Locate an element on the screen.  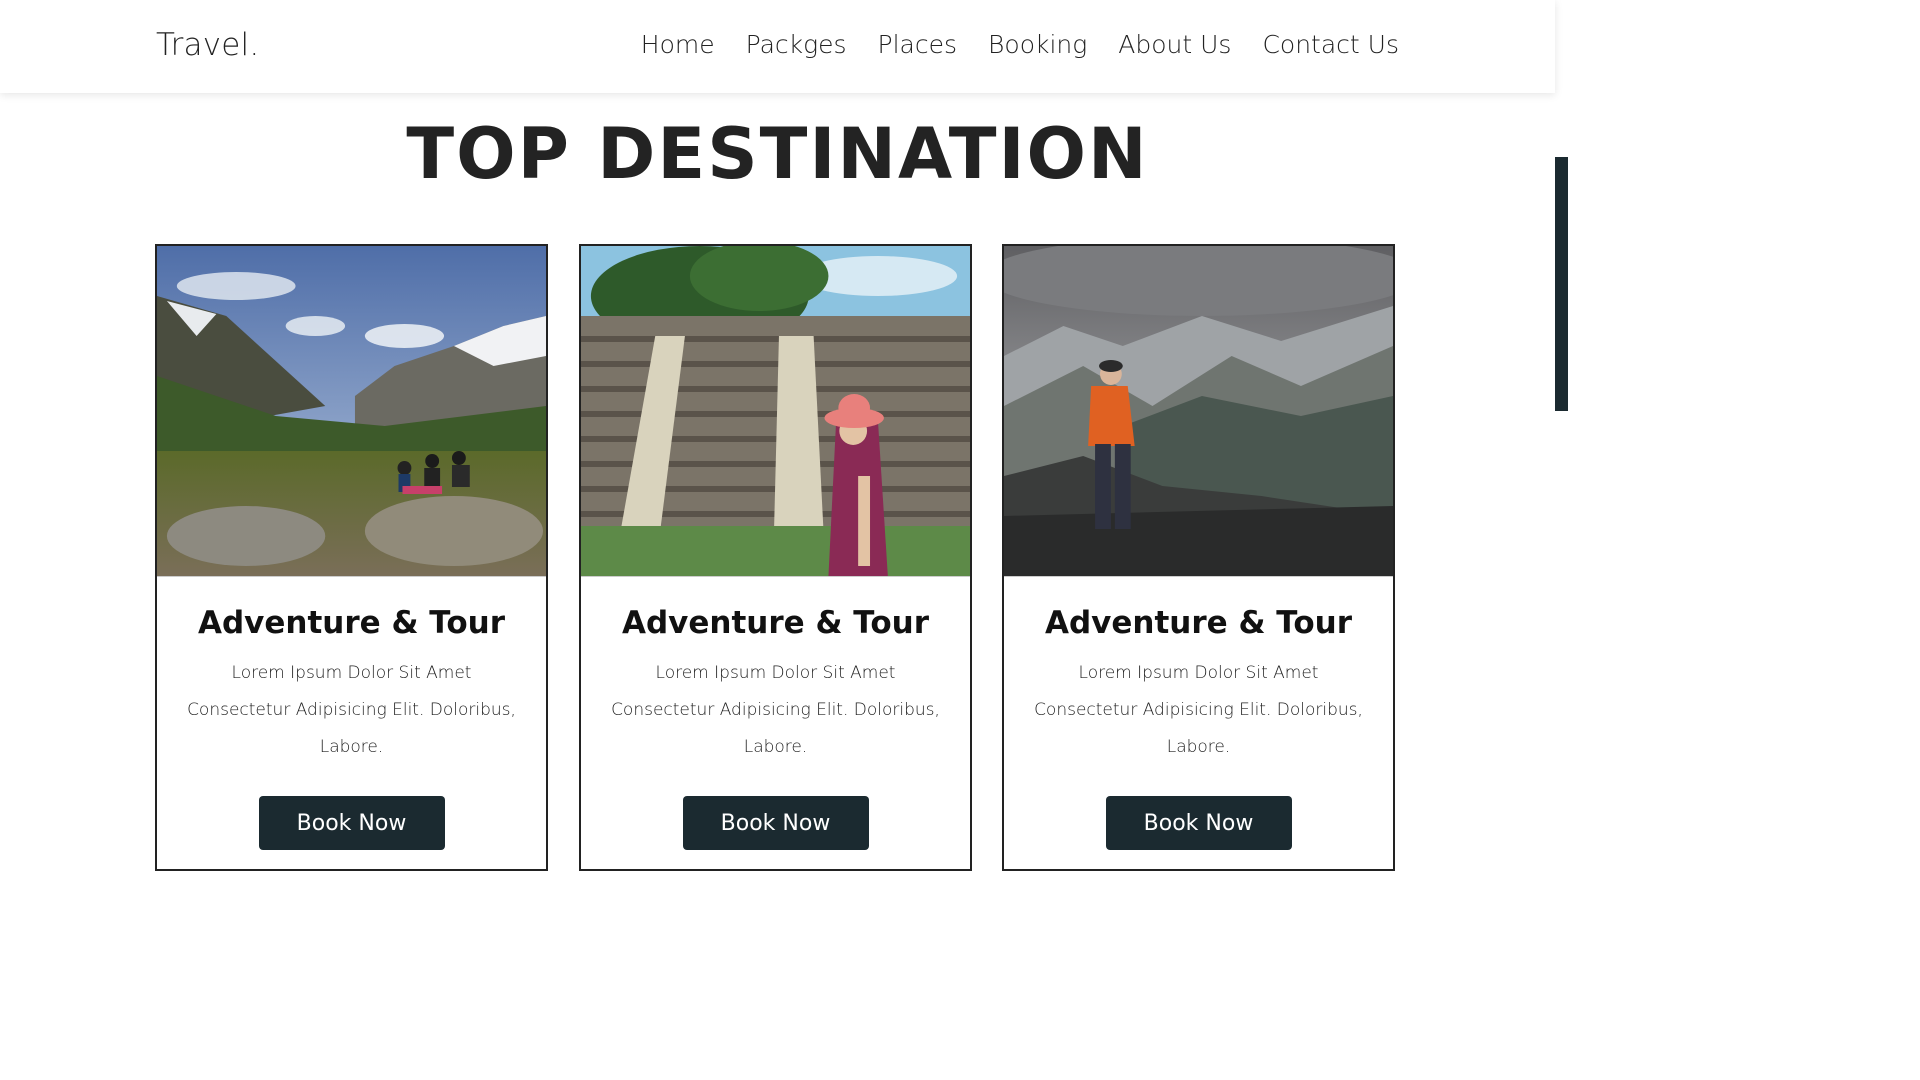
nav-link-places: Places is located at coordinates (918, 44).